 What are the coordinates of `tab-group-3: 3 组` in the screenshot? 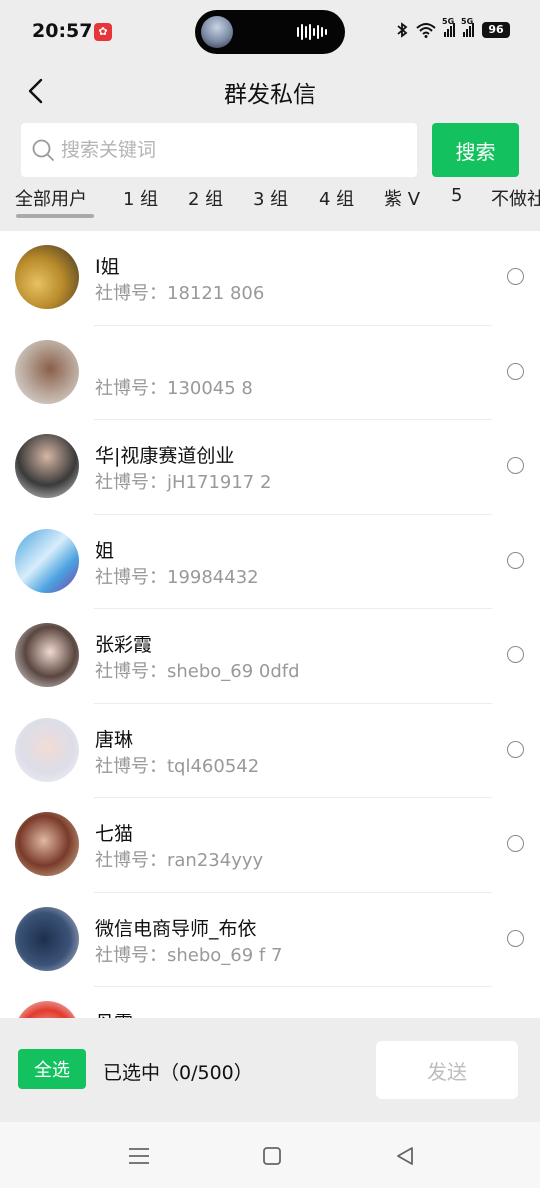 It's located at (270, 198).